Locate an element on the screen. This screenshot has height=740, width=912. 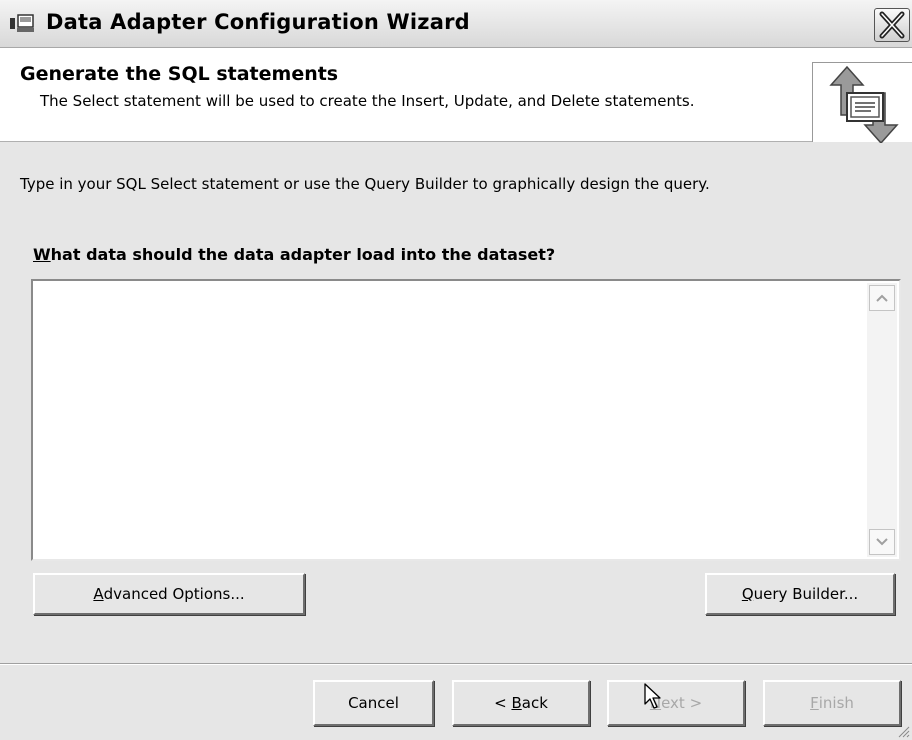
resize-grip-icon is located at coordinates (903, 731).